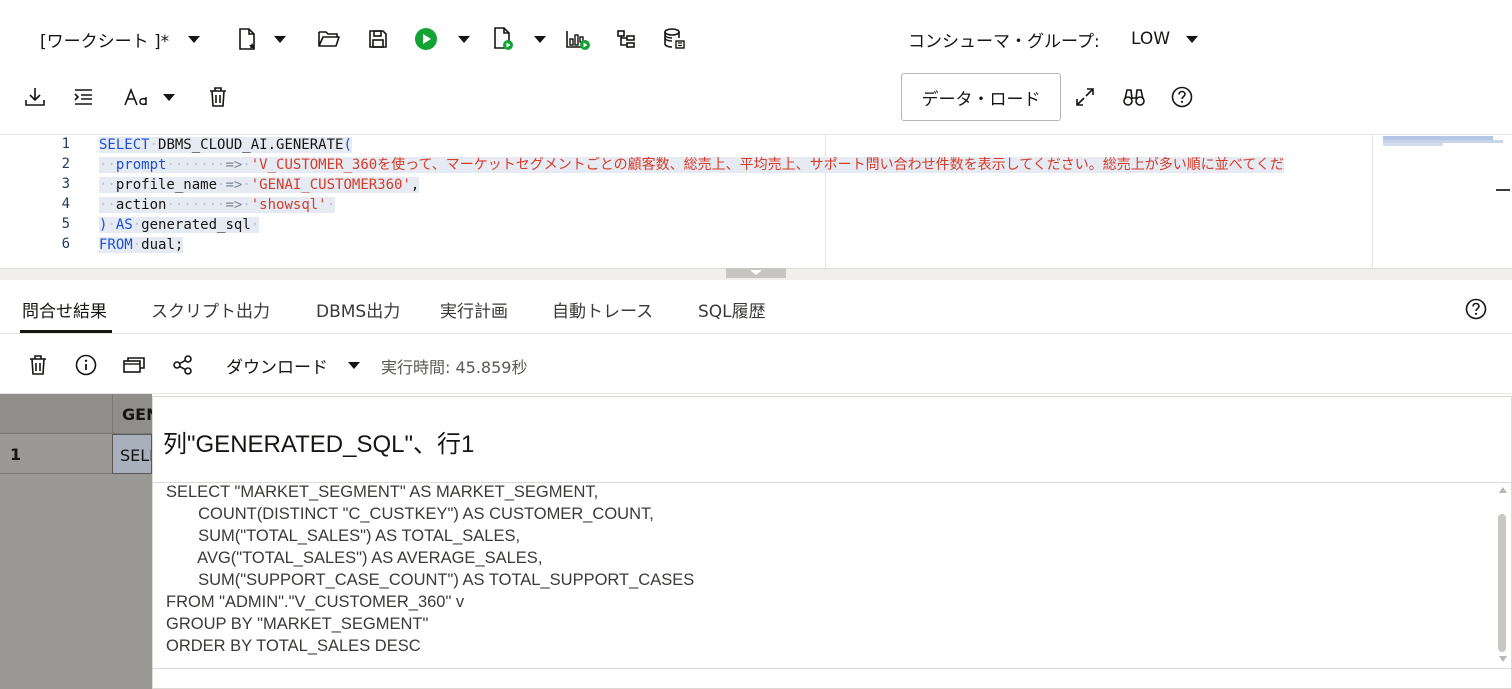  What do you see at coordinates (132, 454) in the screenshot?
I see `grid-cell-selected: SELECT` at bounding box center [132, 454].